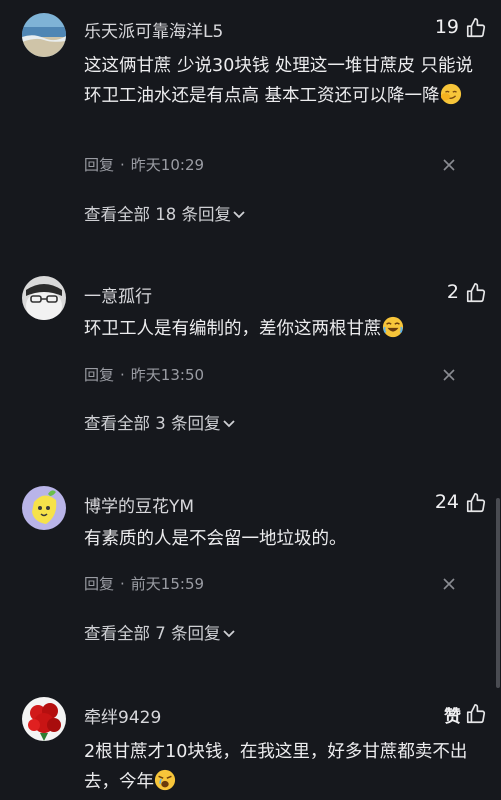  Describe the element at coordinates (215, 539) in the screenshot. I see `comment-text-content: 有素质的人是不会留一地垃圾的。` at that location.